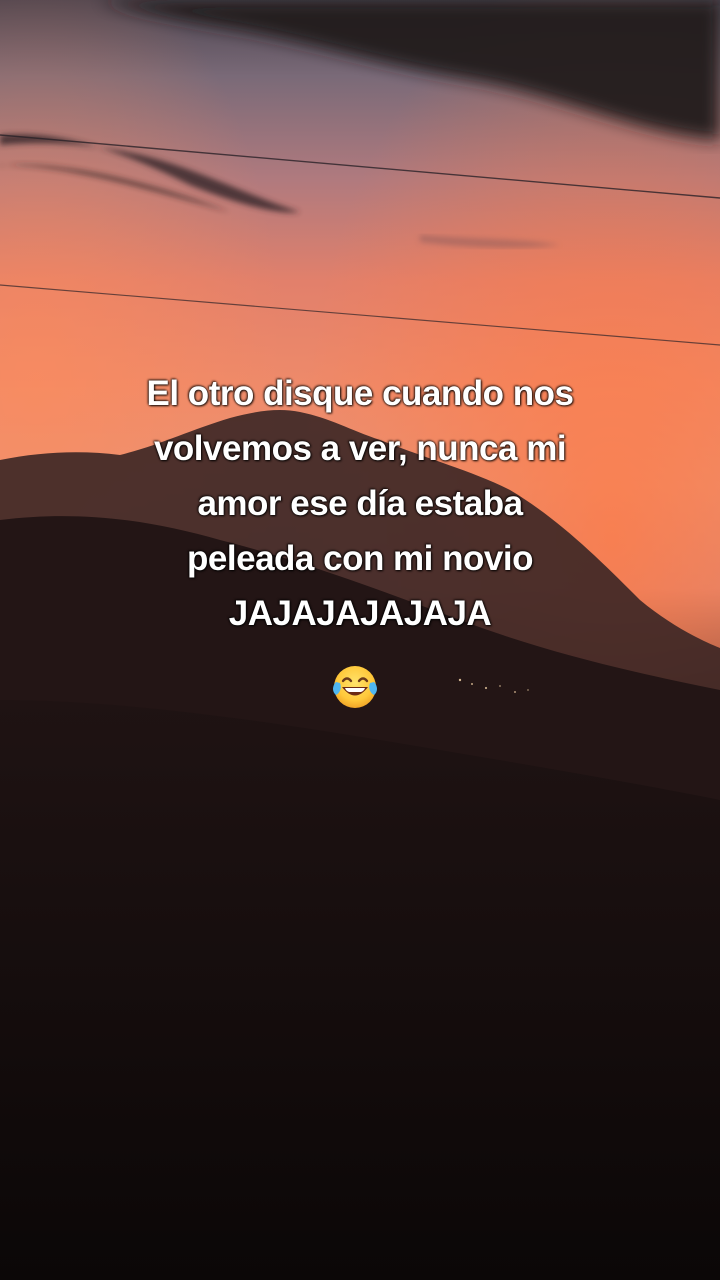 The height and width of the screenshot is (1280, 720). I want to click on face-with-tears-of-joy-icon, so click(355, 687).